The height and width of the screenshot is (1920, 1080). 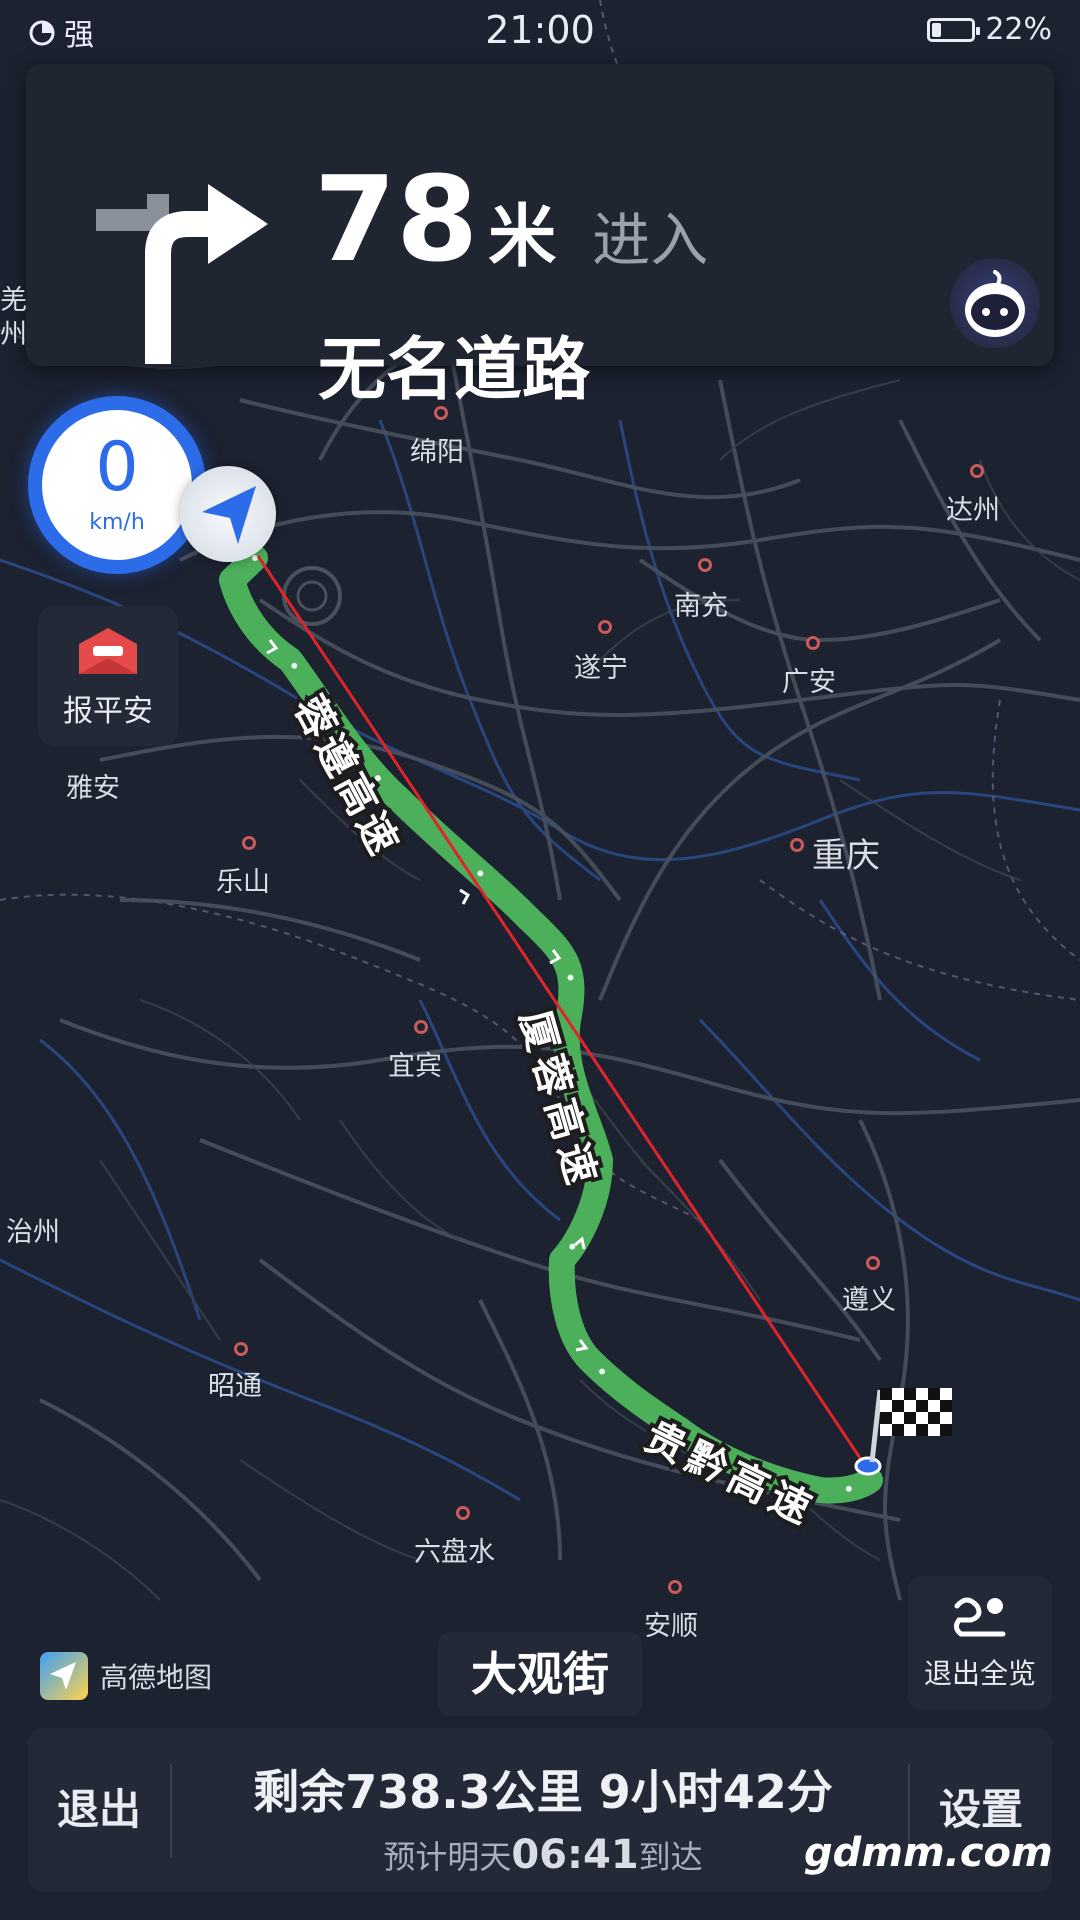 I want to click on turn-distance: 78 米 进入, so click(x=511, y=220).